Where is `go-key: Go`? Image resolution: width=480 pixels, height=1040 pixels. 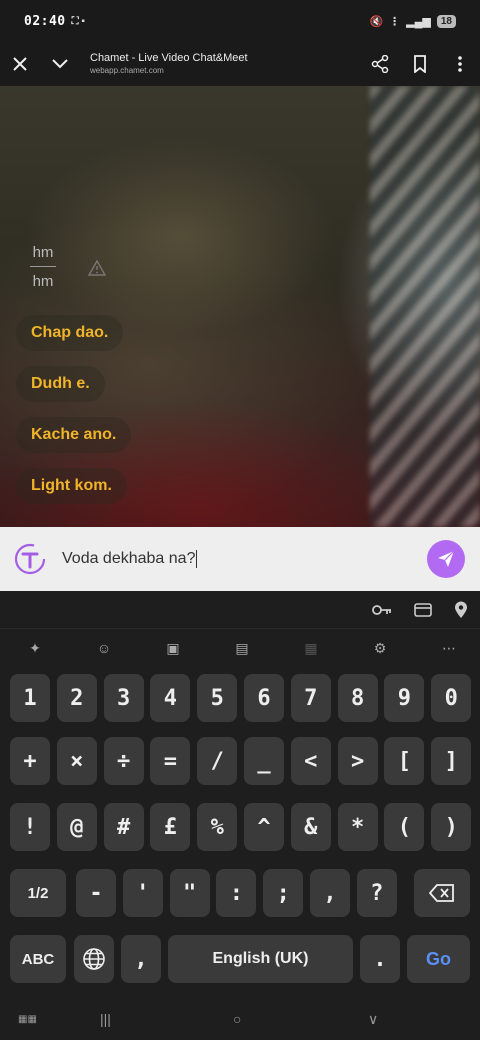 go-key: Go is located at coordinates (438, 959).